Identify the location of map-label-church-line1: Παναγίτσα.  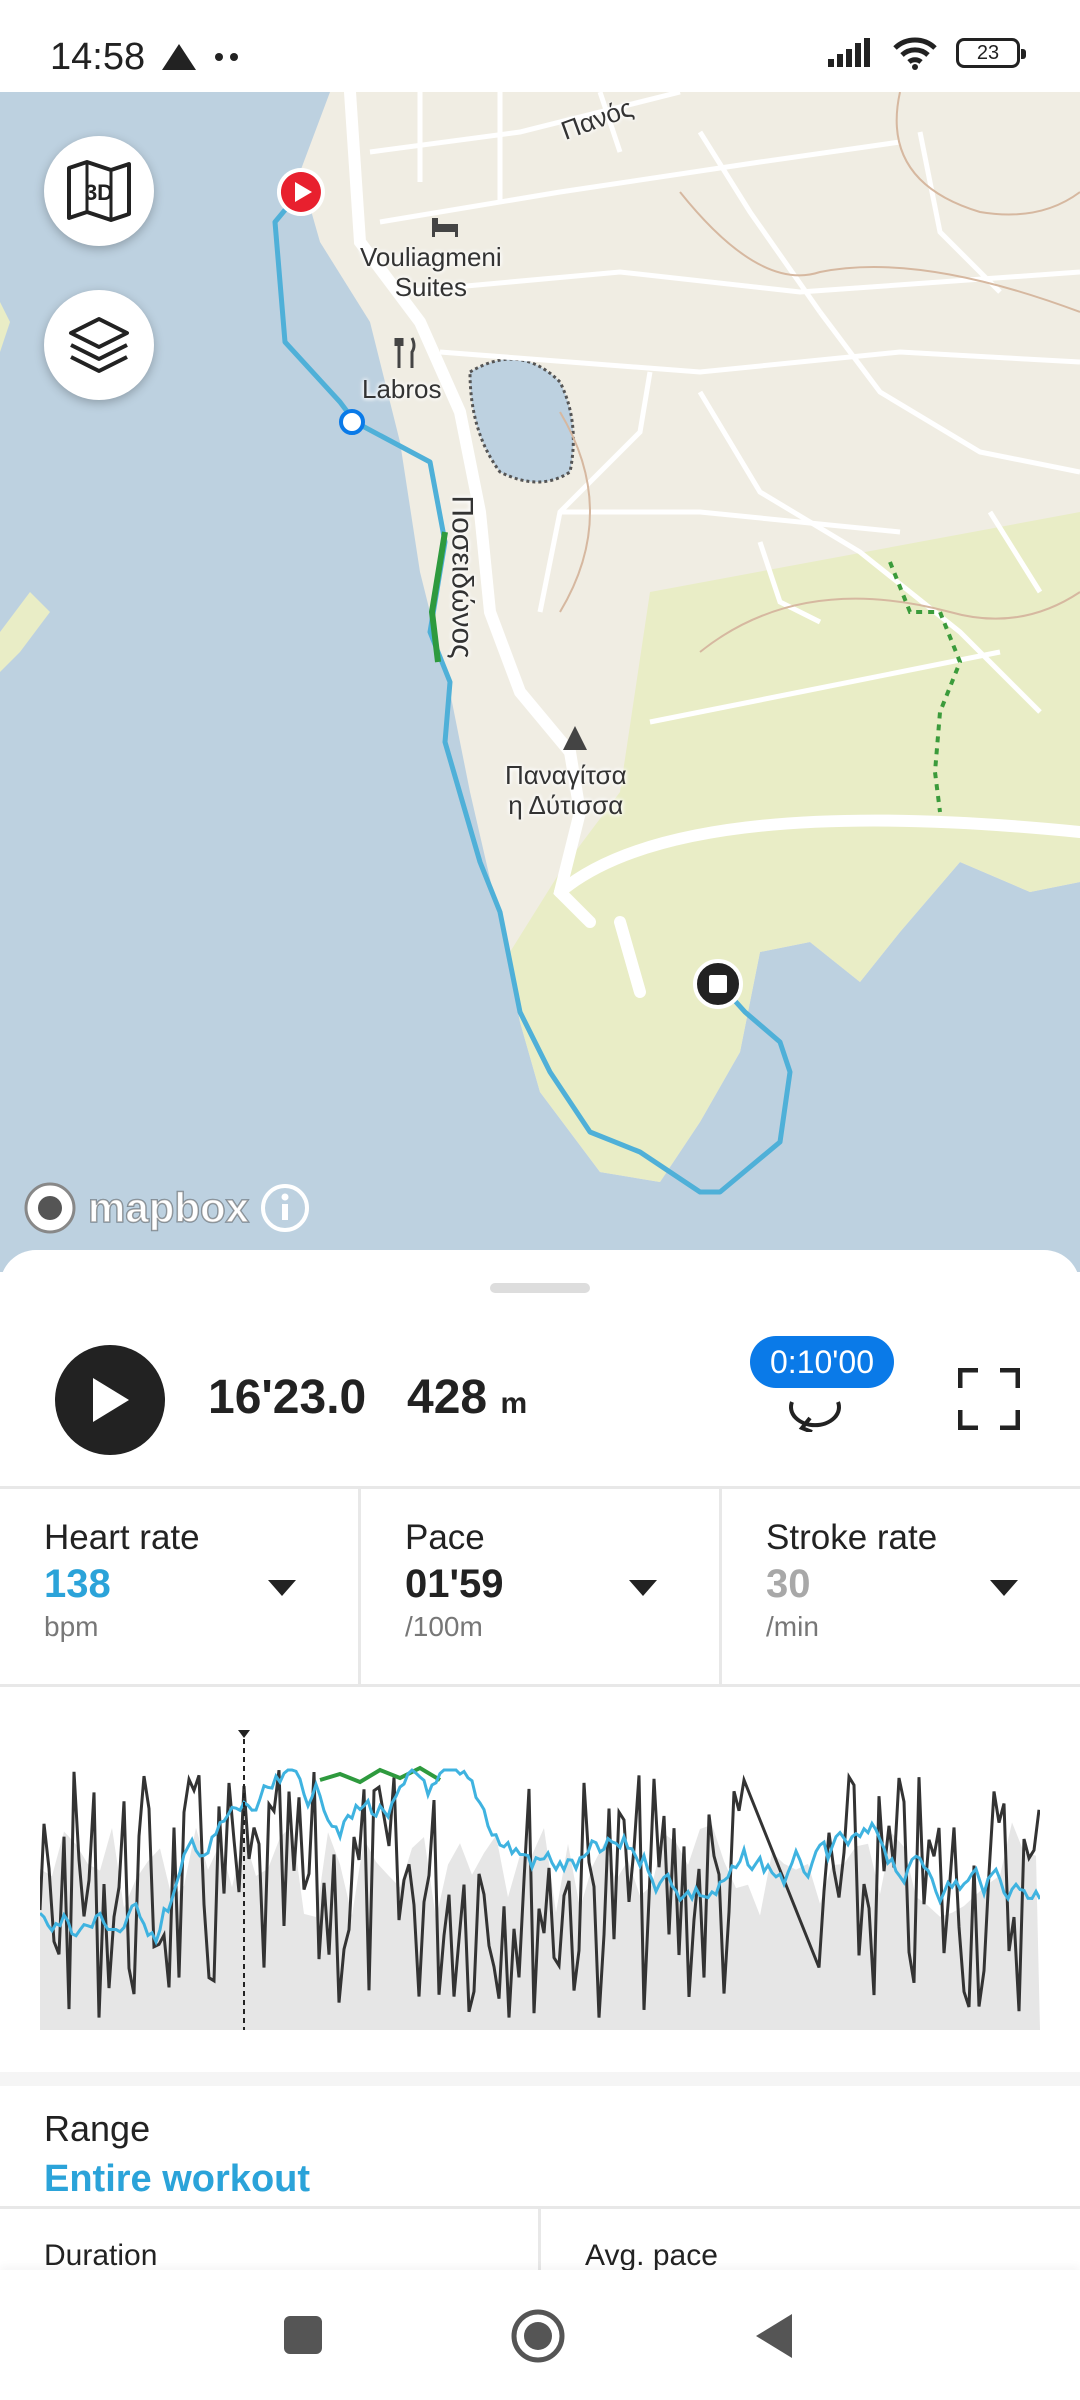
(566, 775).